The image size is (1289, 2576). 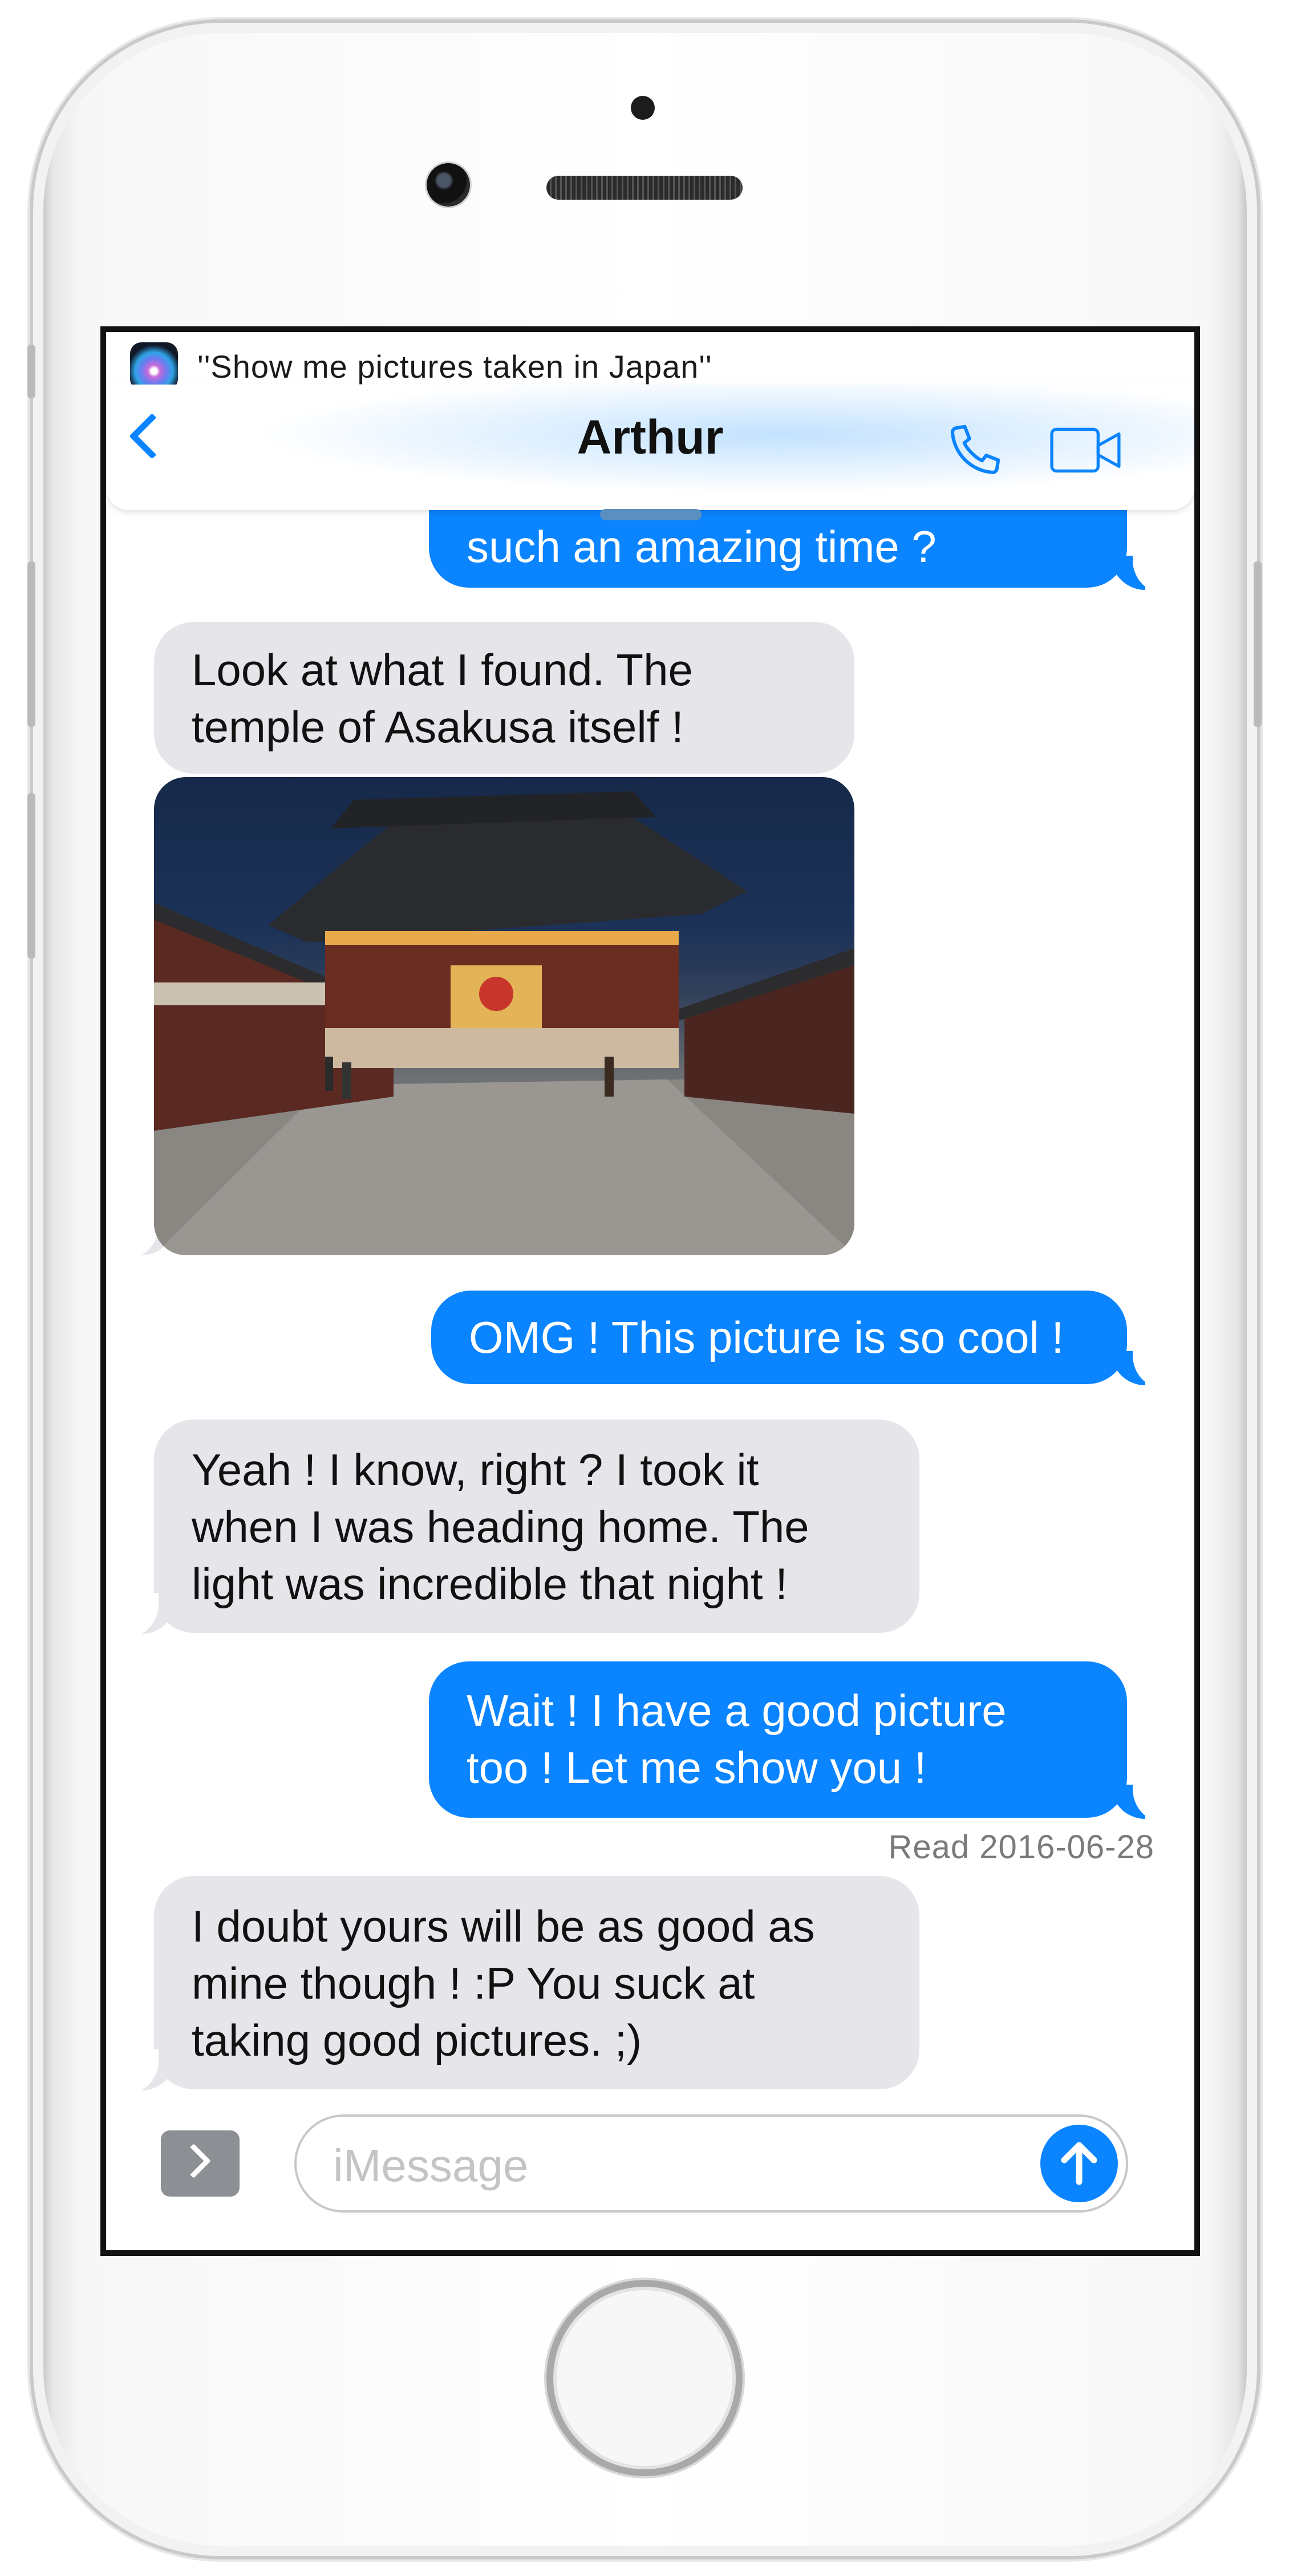 I want to click on send-button, so click(x=1079, y=2163).